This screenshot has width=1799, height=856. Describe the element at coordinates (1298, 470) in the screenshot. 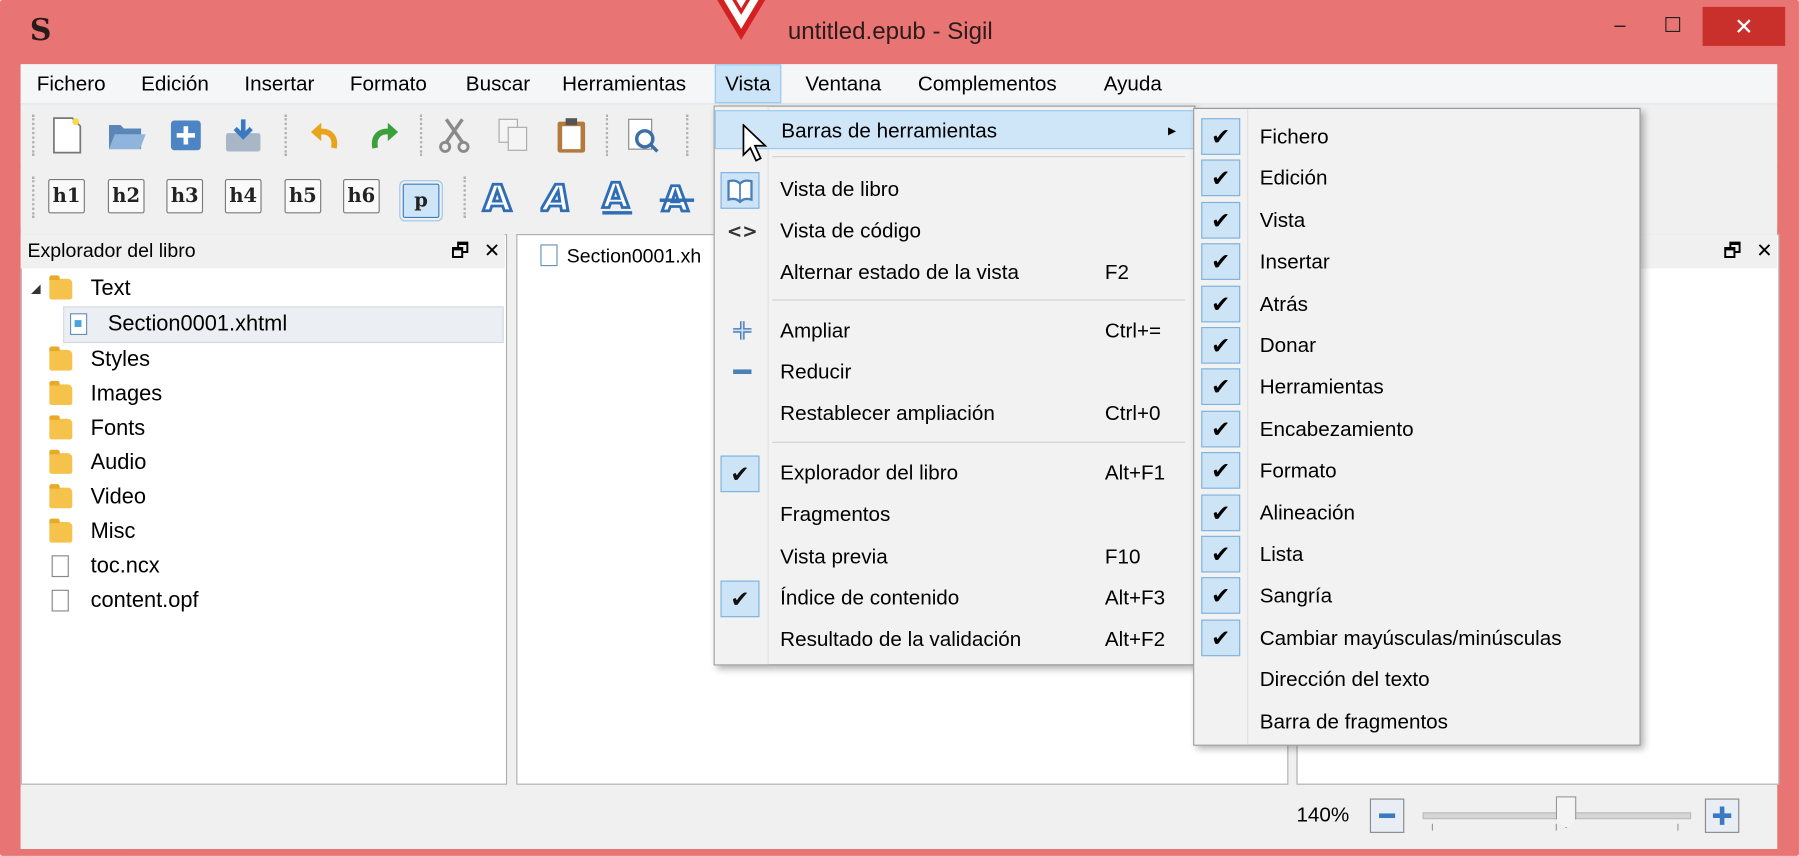

I see `submenu-item-label: Formato` at that location.